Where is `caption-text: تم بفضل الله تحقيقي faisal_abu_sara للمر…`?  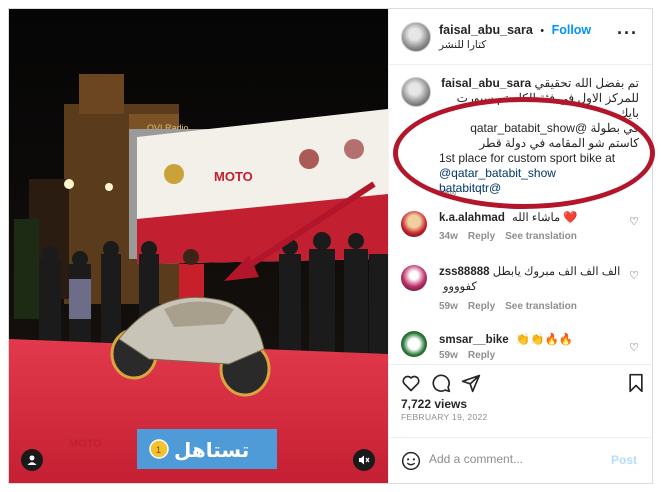
caption-text: تم بفضل الله تحقيقي faisal_abu_sara للمر… is located at coordinates (539, 136).